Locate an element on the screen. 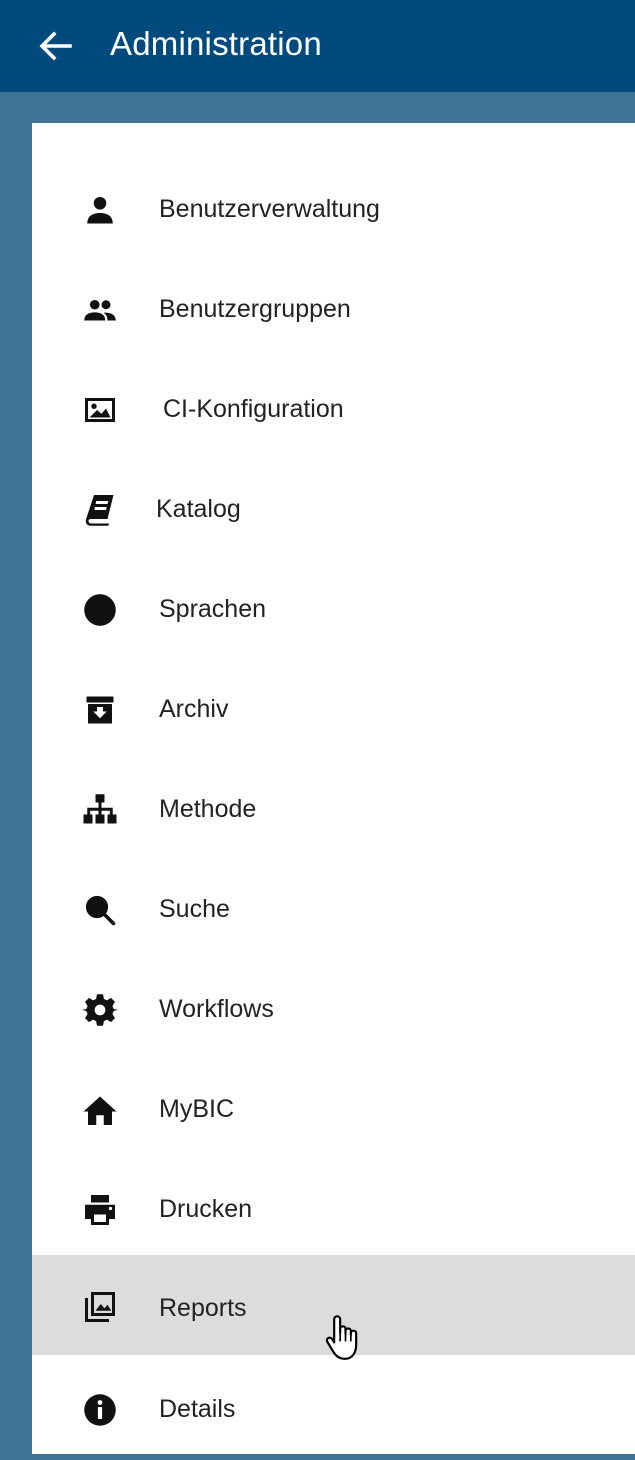 The image size is (635, 1460). menu-item-benutzerverwaltung: Benutzerverwaltung is located at coordinates (333, 210).